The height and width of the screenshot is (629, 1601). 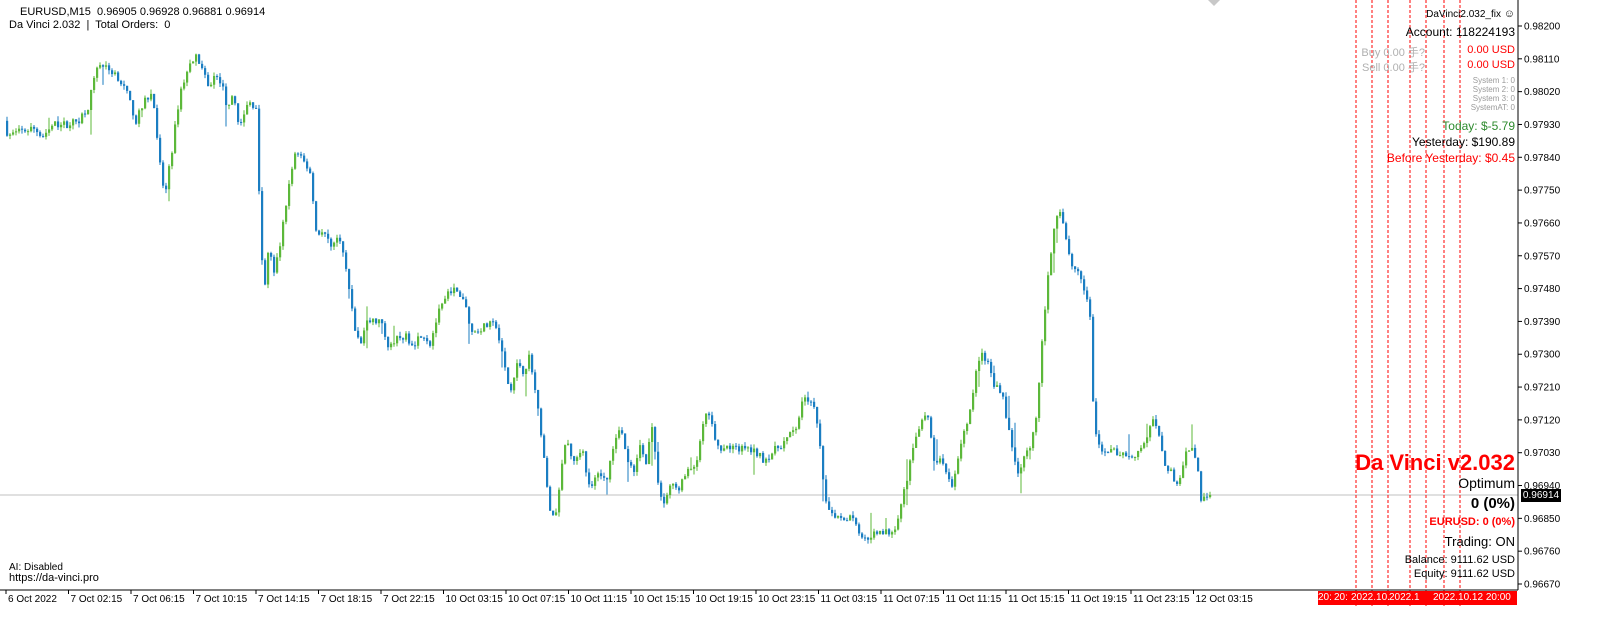 I want to click on price-label: 0.97390, so click(x=1542, y=322).